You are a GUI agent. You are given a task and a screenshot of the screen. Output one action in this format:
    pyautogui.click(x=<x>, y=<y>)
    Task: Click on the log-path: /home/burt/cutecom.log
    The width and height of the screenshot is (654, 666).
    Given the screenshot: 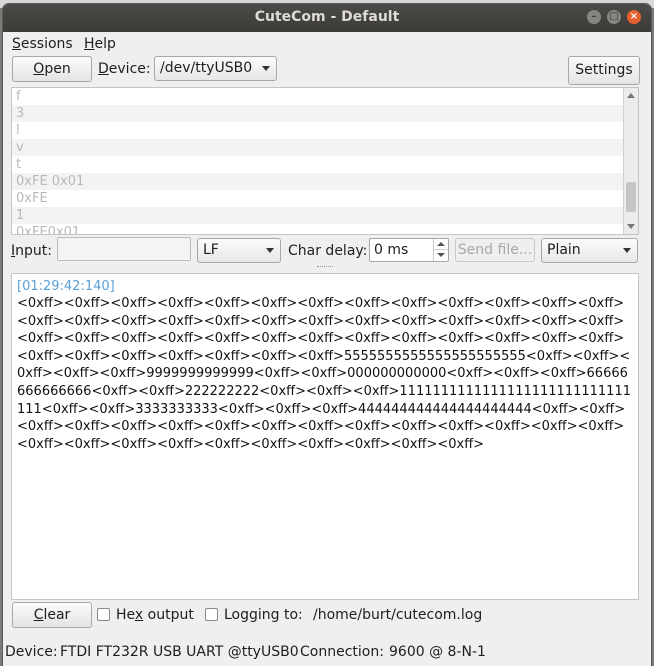 What is the action you would take?
    pyautogui.click(x=397, y=615)
    